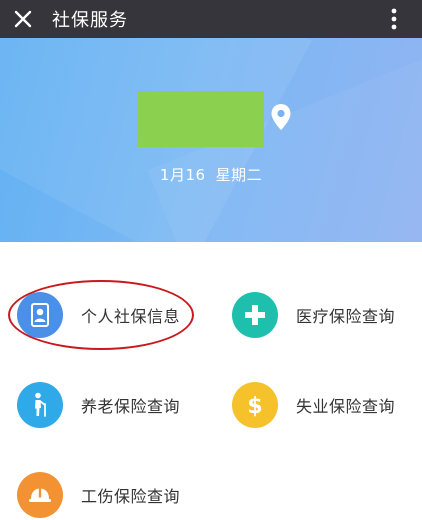  Describe the element at coordinates (211, 19) in the screenshot. I see `top-bar: 社保服务` at that location.